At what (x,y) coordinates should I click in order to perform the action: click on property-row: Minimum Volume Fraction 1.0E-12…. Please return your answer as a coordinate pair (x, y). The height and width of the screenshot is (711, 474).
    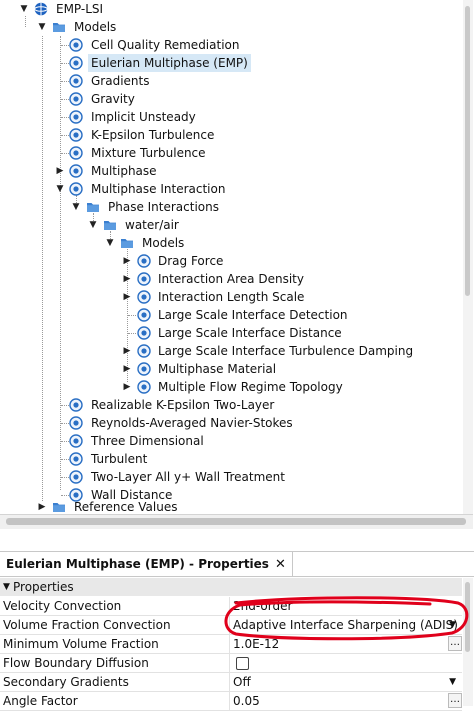
    Looking at the image, I should click on (231, 644).